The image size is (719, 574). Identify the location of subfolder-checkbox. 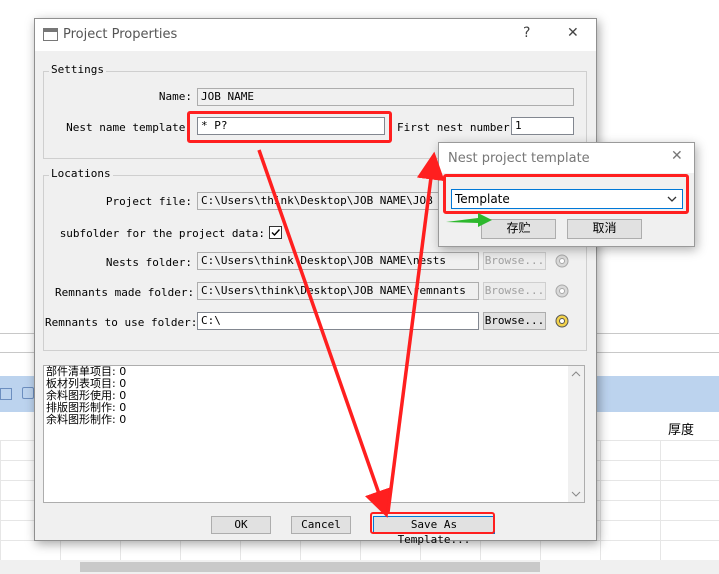
(275, 232).